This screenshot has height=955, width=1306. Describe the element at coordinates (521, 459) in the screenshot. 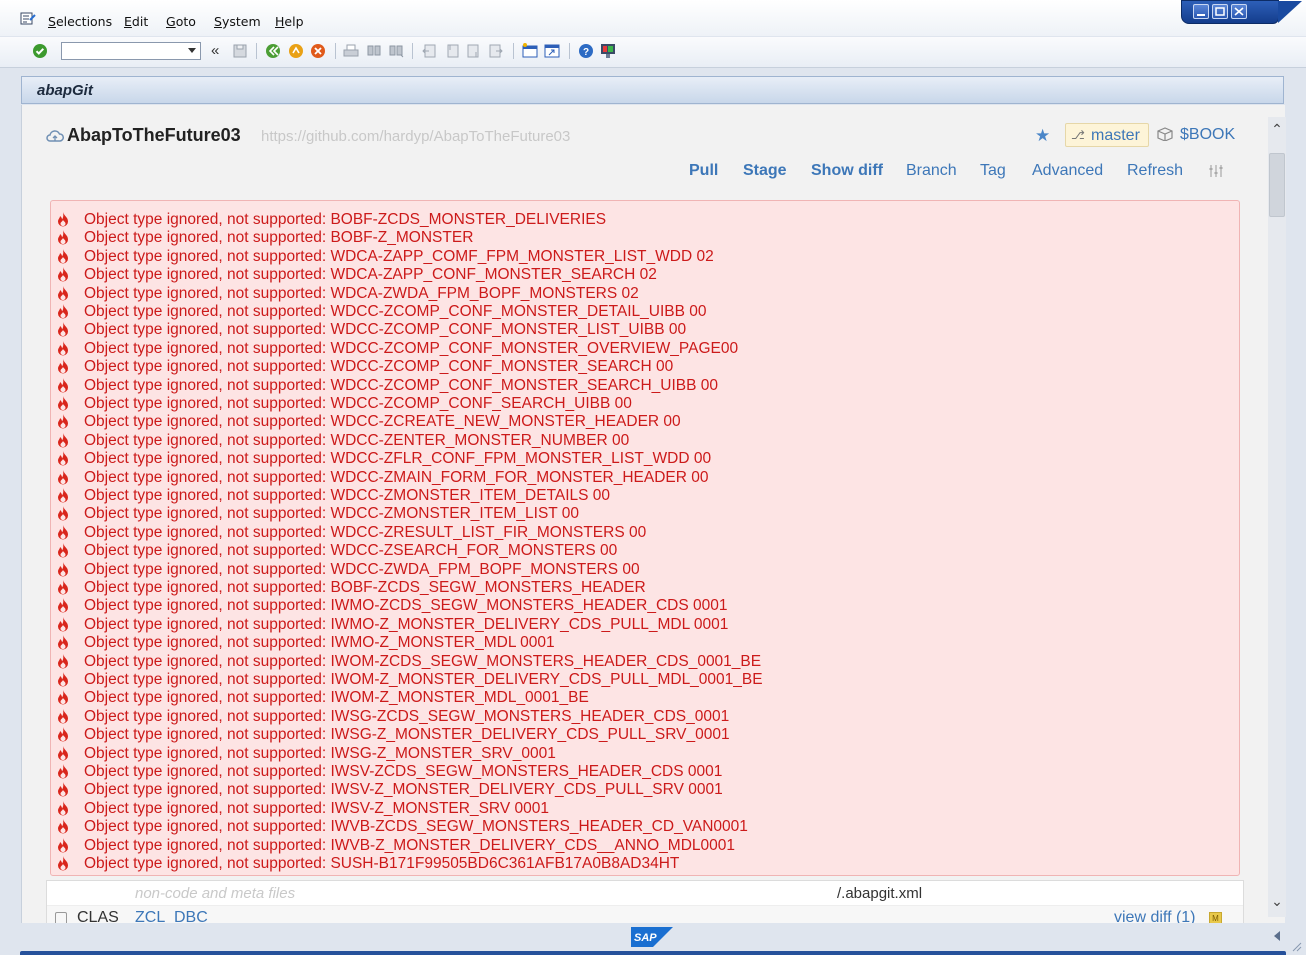

I see `error-object-name: WDCC-ZFLR_CONF_FPM_MONSTER_LIST_WDD 00` at that location.